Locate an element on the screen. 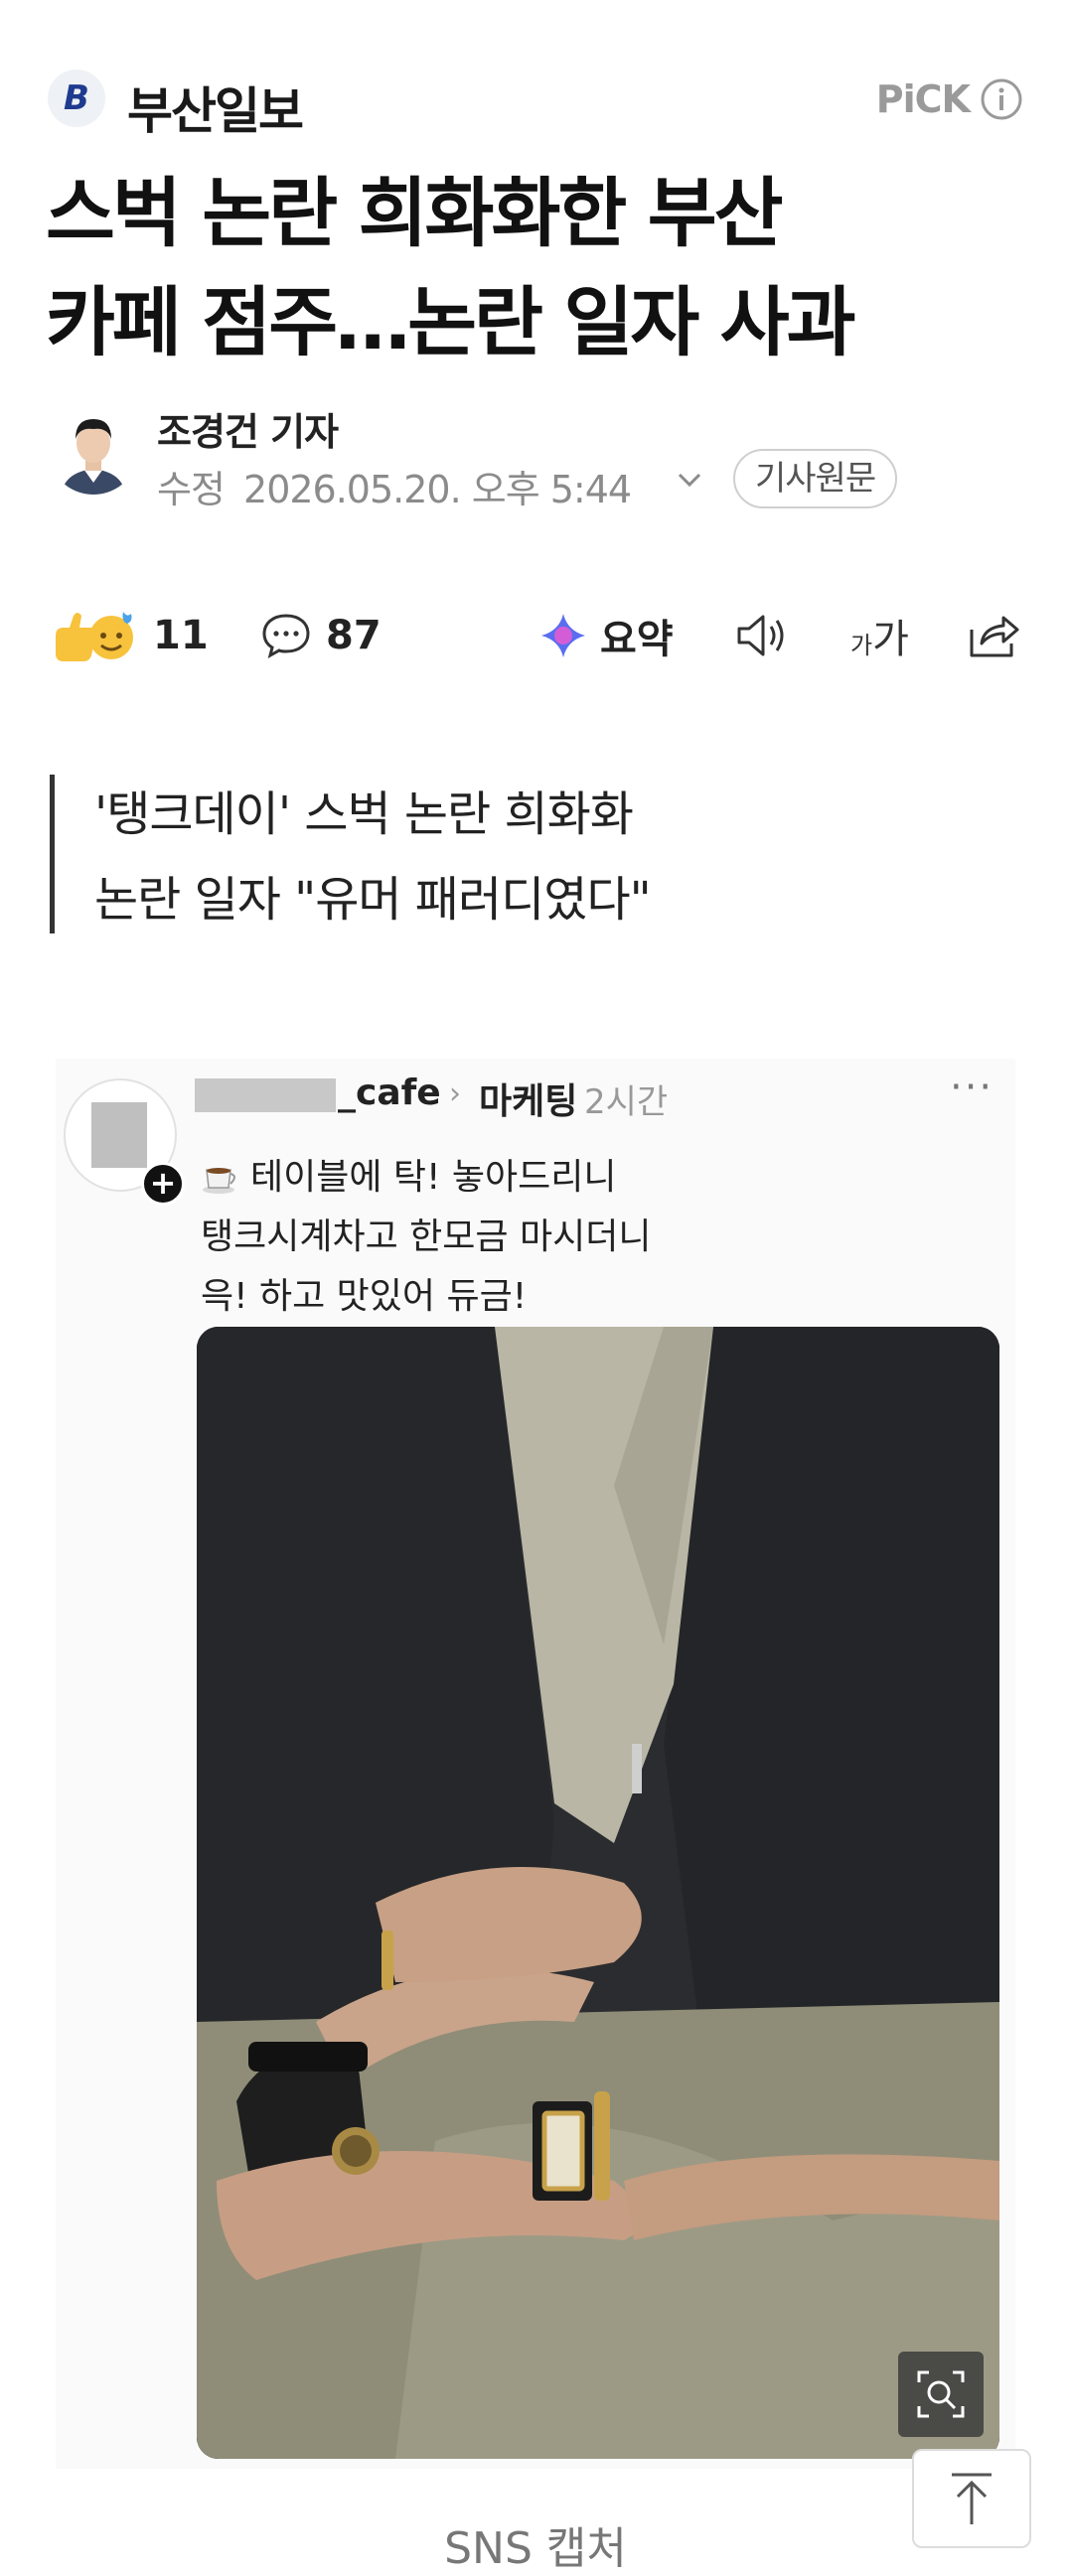 The width and height of the screenshot is (1071, 2576). font-size-large-glyph: 가 is located at coordinates (890, 639).